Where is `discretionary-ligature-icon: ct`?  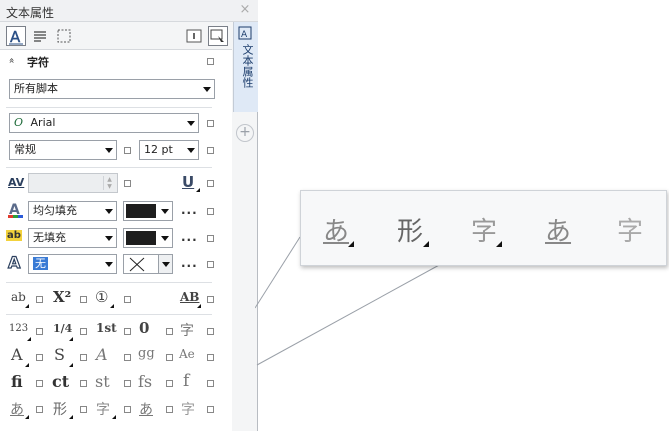 discretionary-ligature-icon: ct is located at coordinates (60, 381).